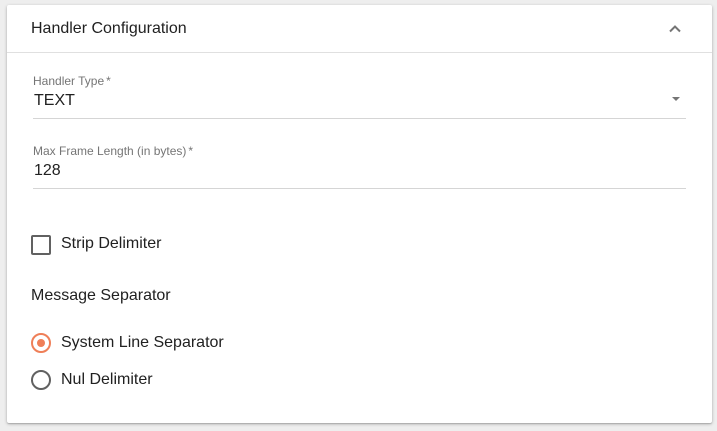  Describe the element at coordinates (107, 379) in the screenshot. I see `radio-label: Nul Delimiter` at that location.